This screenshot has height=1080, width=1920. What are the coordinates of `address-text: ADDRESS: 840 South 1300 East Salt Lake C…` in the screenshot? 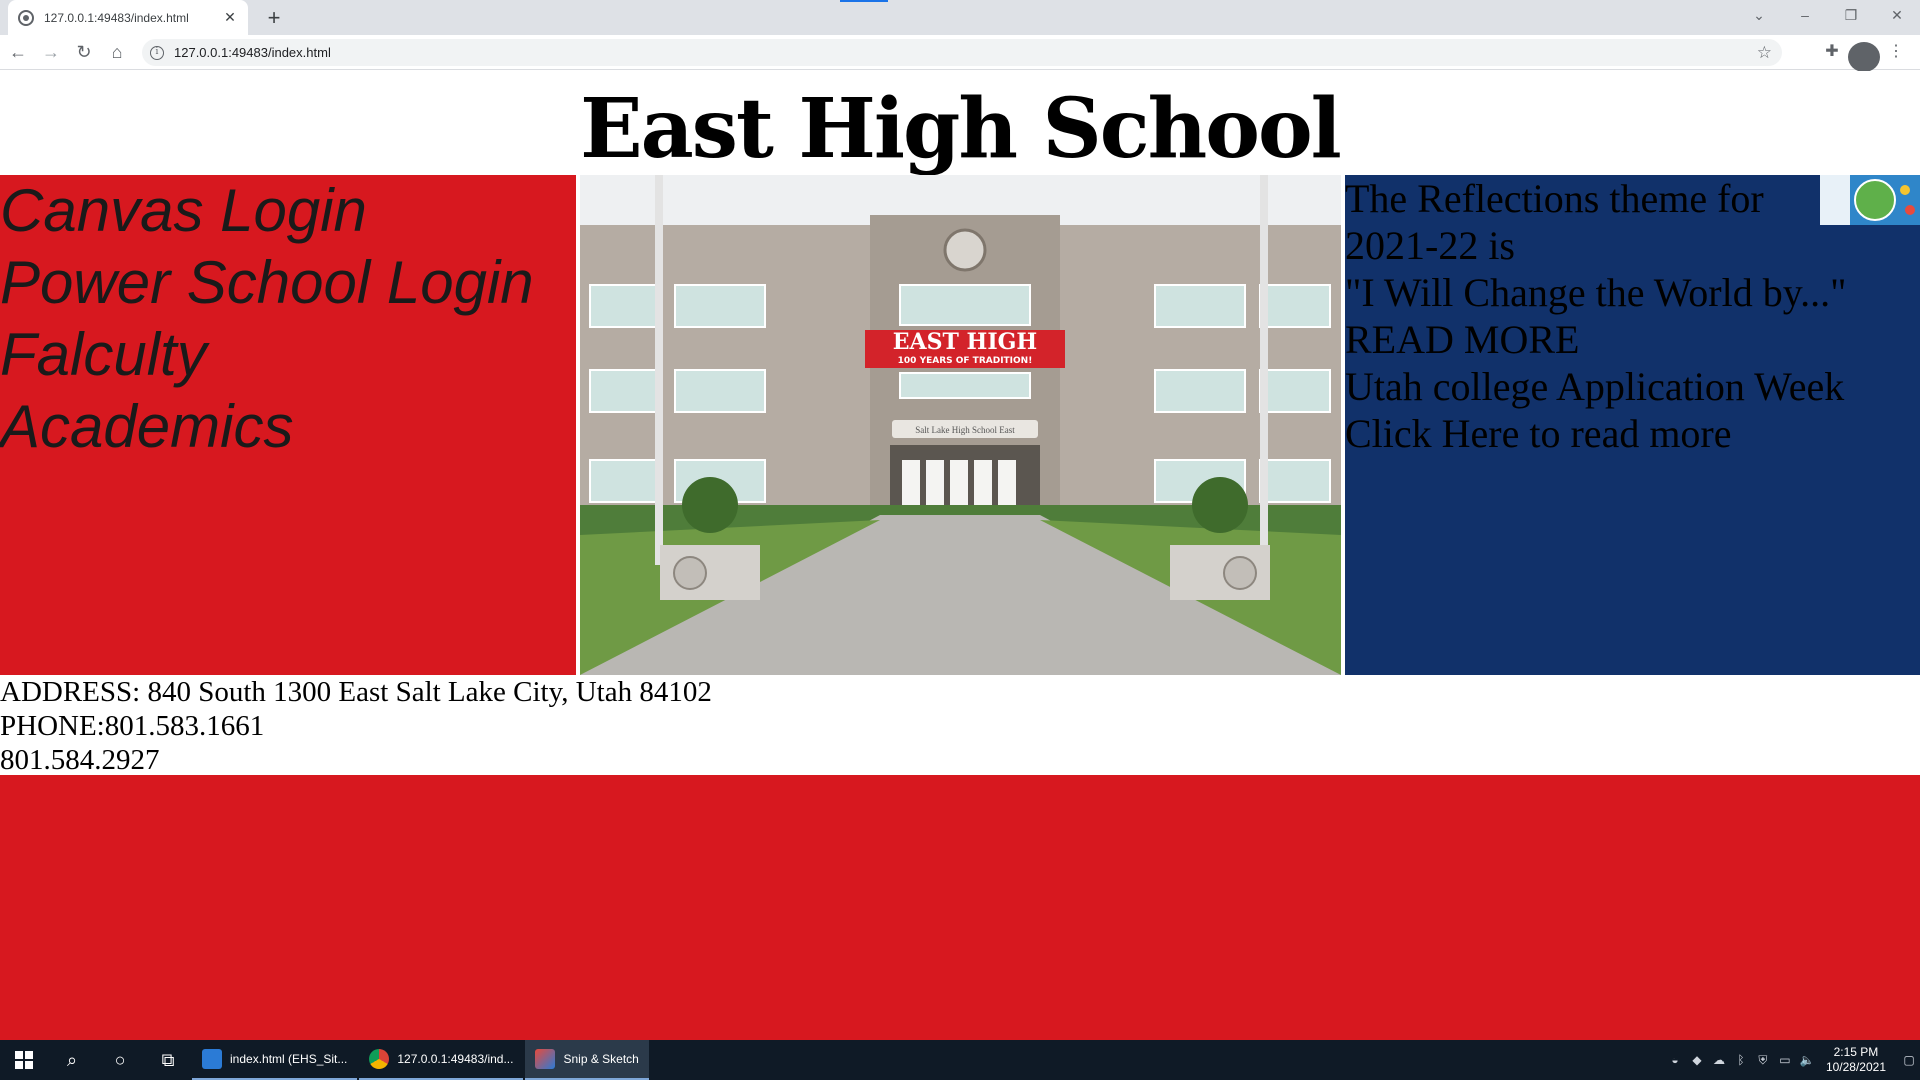 It's located at (356, 692).